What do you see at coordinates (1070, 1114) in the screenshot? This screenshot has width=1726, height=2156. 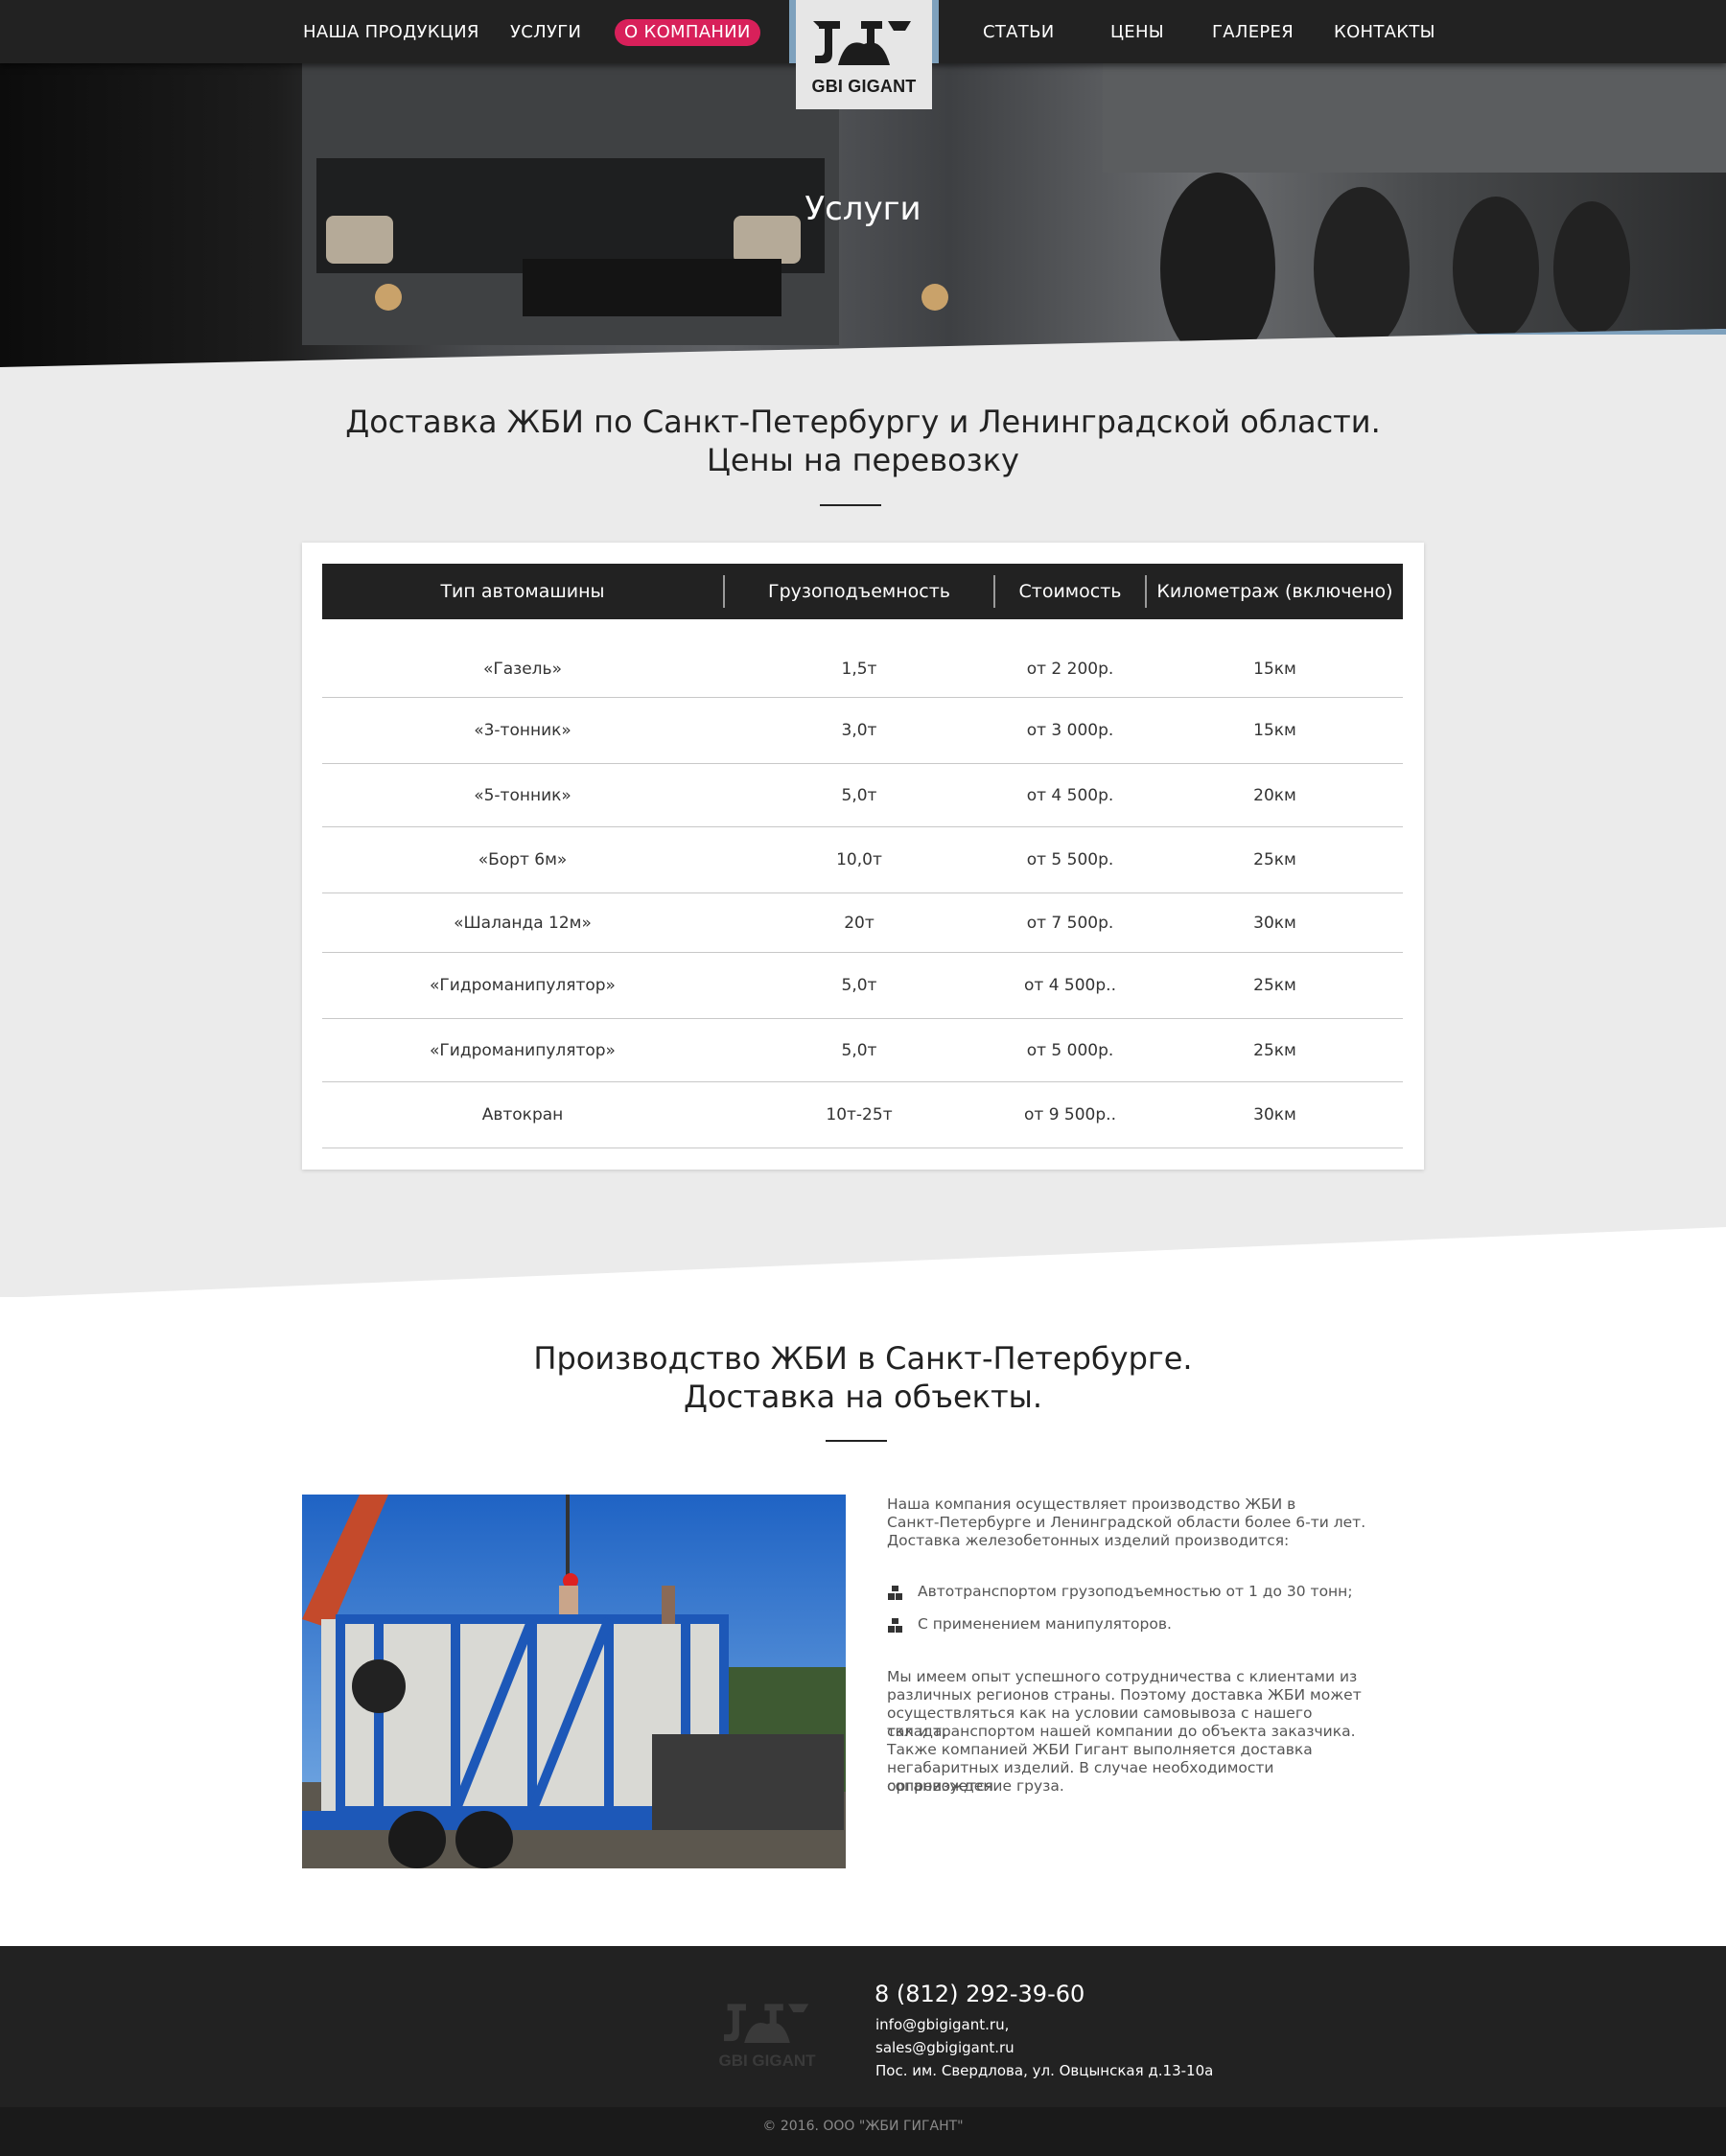 I see `cell-cost: от 9 500р..` at bounding box center [1070, 1114].